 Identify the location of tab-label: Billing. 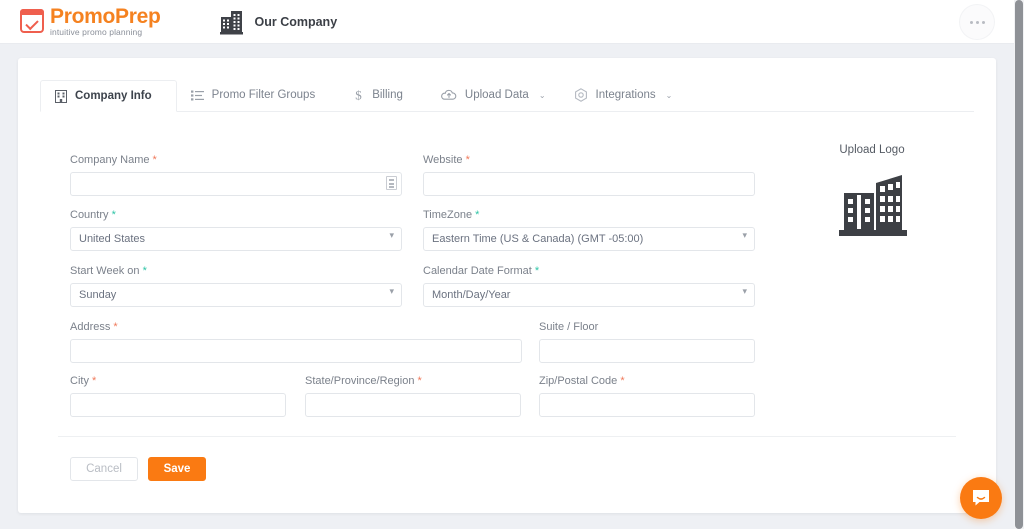
(387, 95).